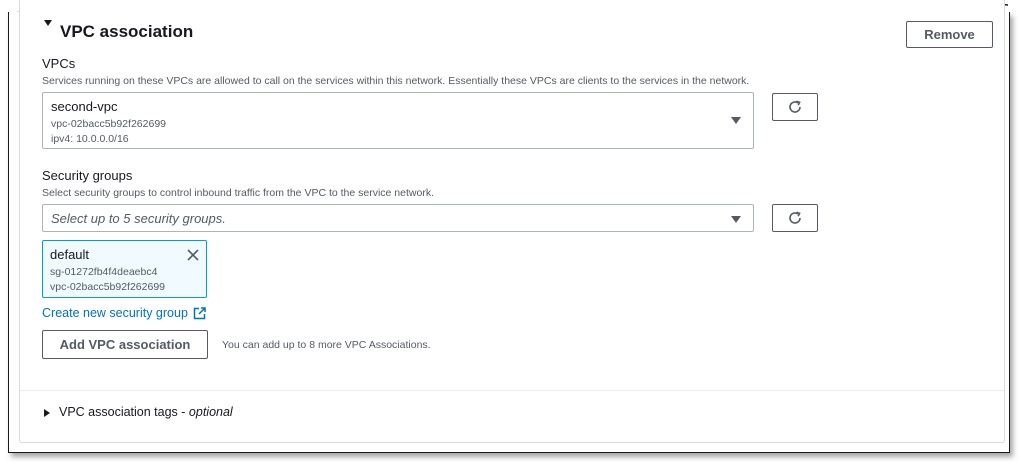 Image resolution: width=1024 pixels, height=462 pixels. Describe the element at coordinates (115, 313) in the screenshot. I see `create-security-group-label: Create new security group` at that location.